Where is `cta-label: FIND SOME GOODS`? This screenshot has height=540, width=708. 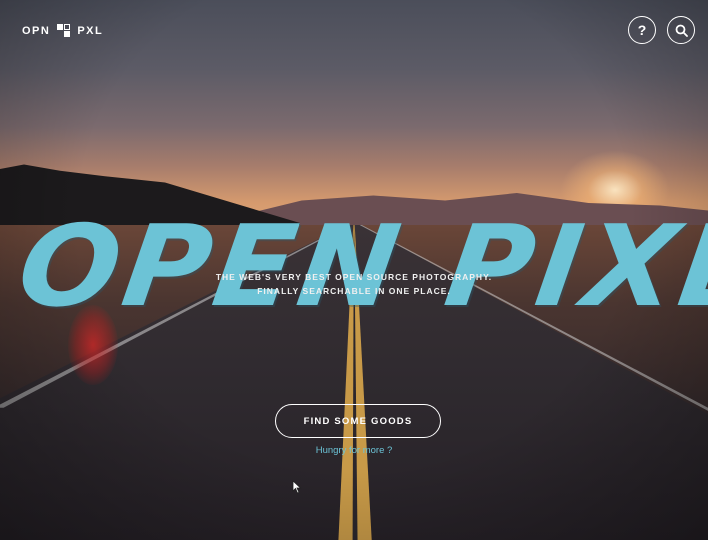 cta-label: FIND SOME GOODS is located at coordinates (358, 421).